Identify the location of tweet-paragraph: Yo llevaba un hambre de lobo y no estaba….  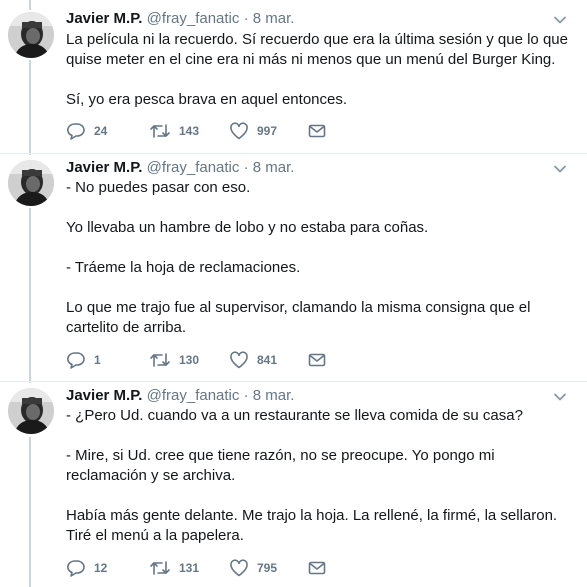
(247, 227).